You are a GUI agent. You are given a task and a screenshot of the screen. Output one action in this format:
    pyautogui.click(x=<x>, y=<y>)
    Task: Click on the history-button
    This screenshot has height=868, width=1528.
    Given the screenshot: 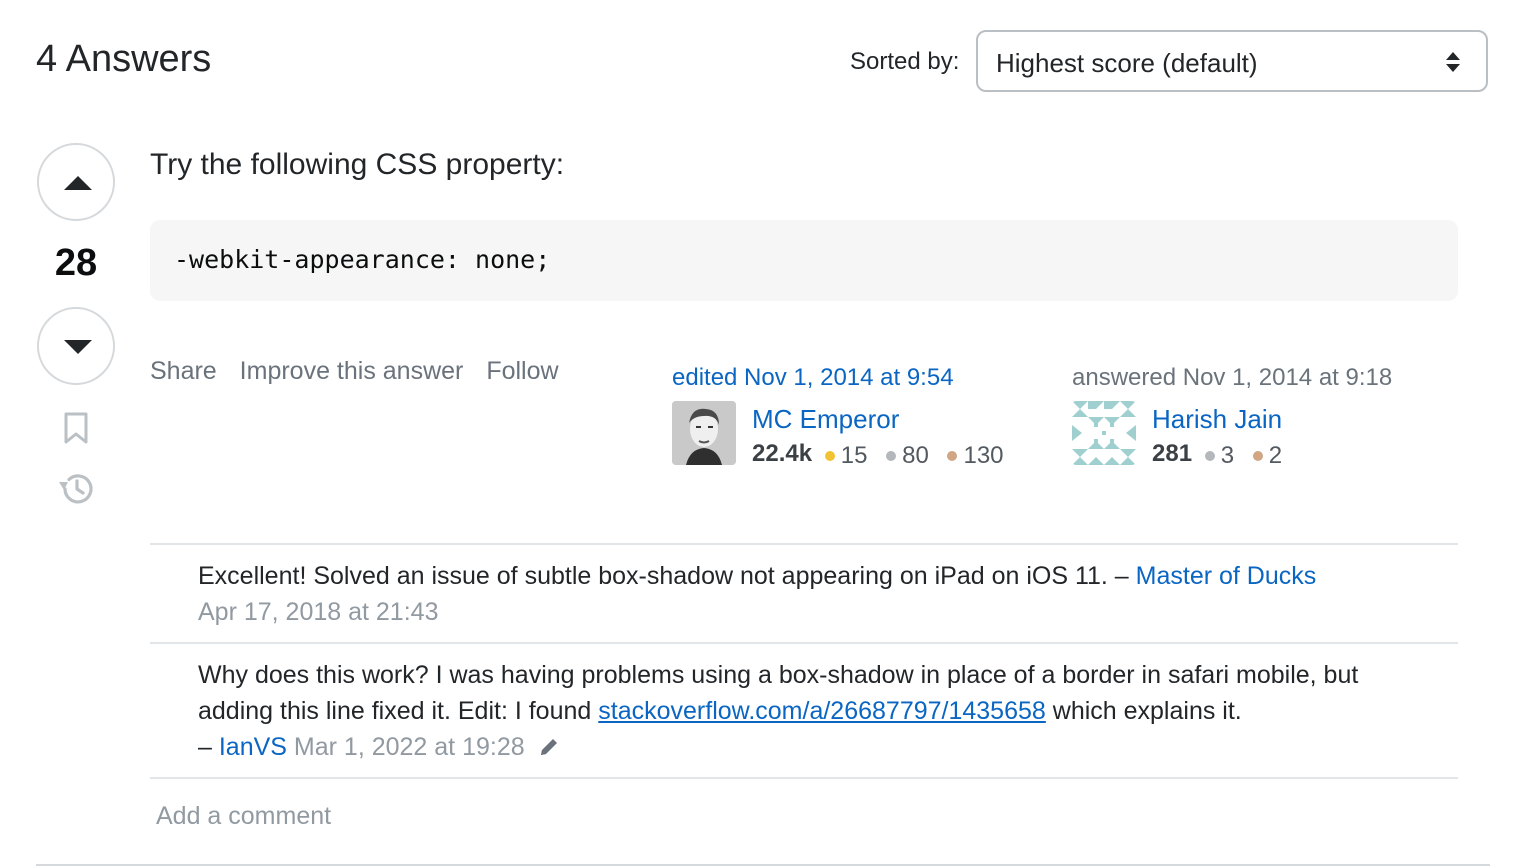 What is the action you would take?
    pyautogui.click(x=76, y=491)
    